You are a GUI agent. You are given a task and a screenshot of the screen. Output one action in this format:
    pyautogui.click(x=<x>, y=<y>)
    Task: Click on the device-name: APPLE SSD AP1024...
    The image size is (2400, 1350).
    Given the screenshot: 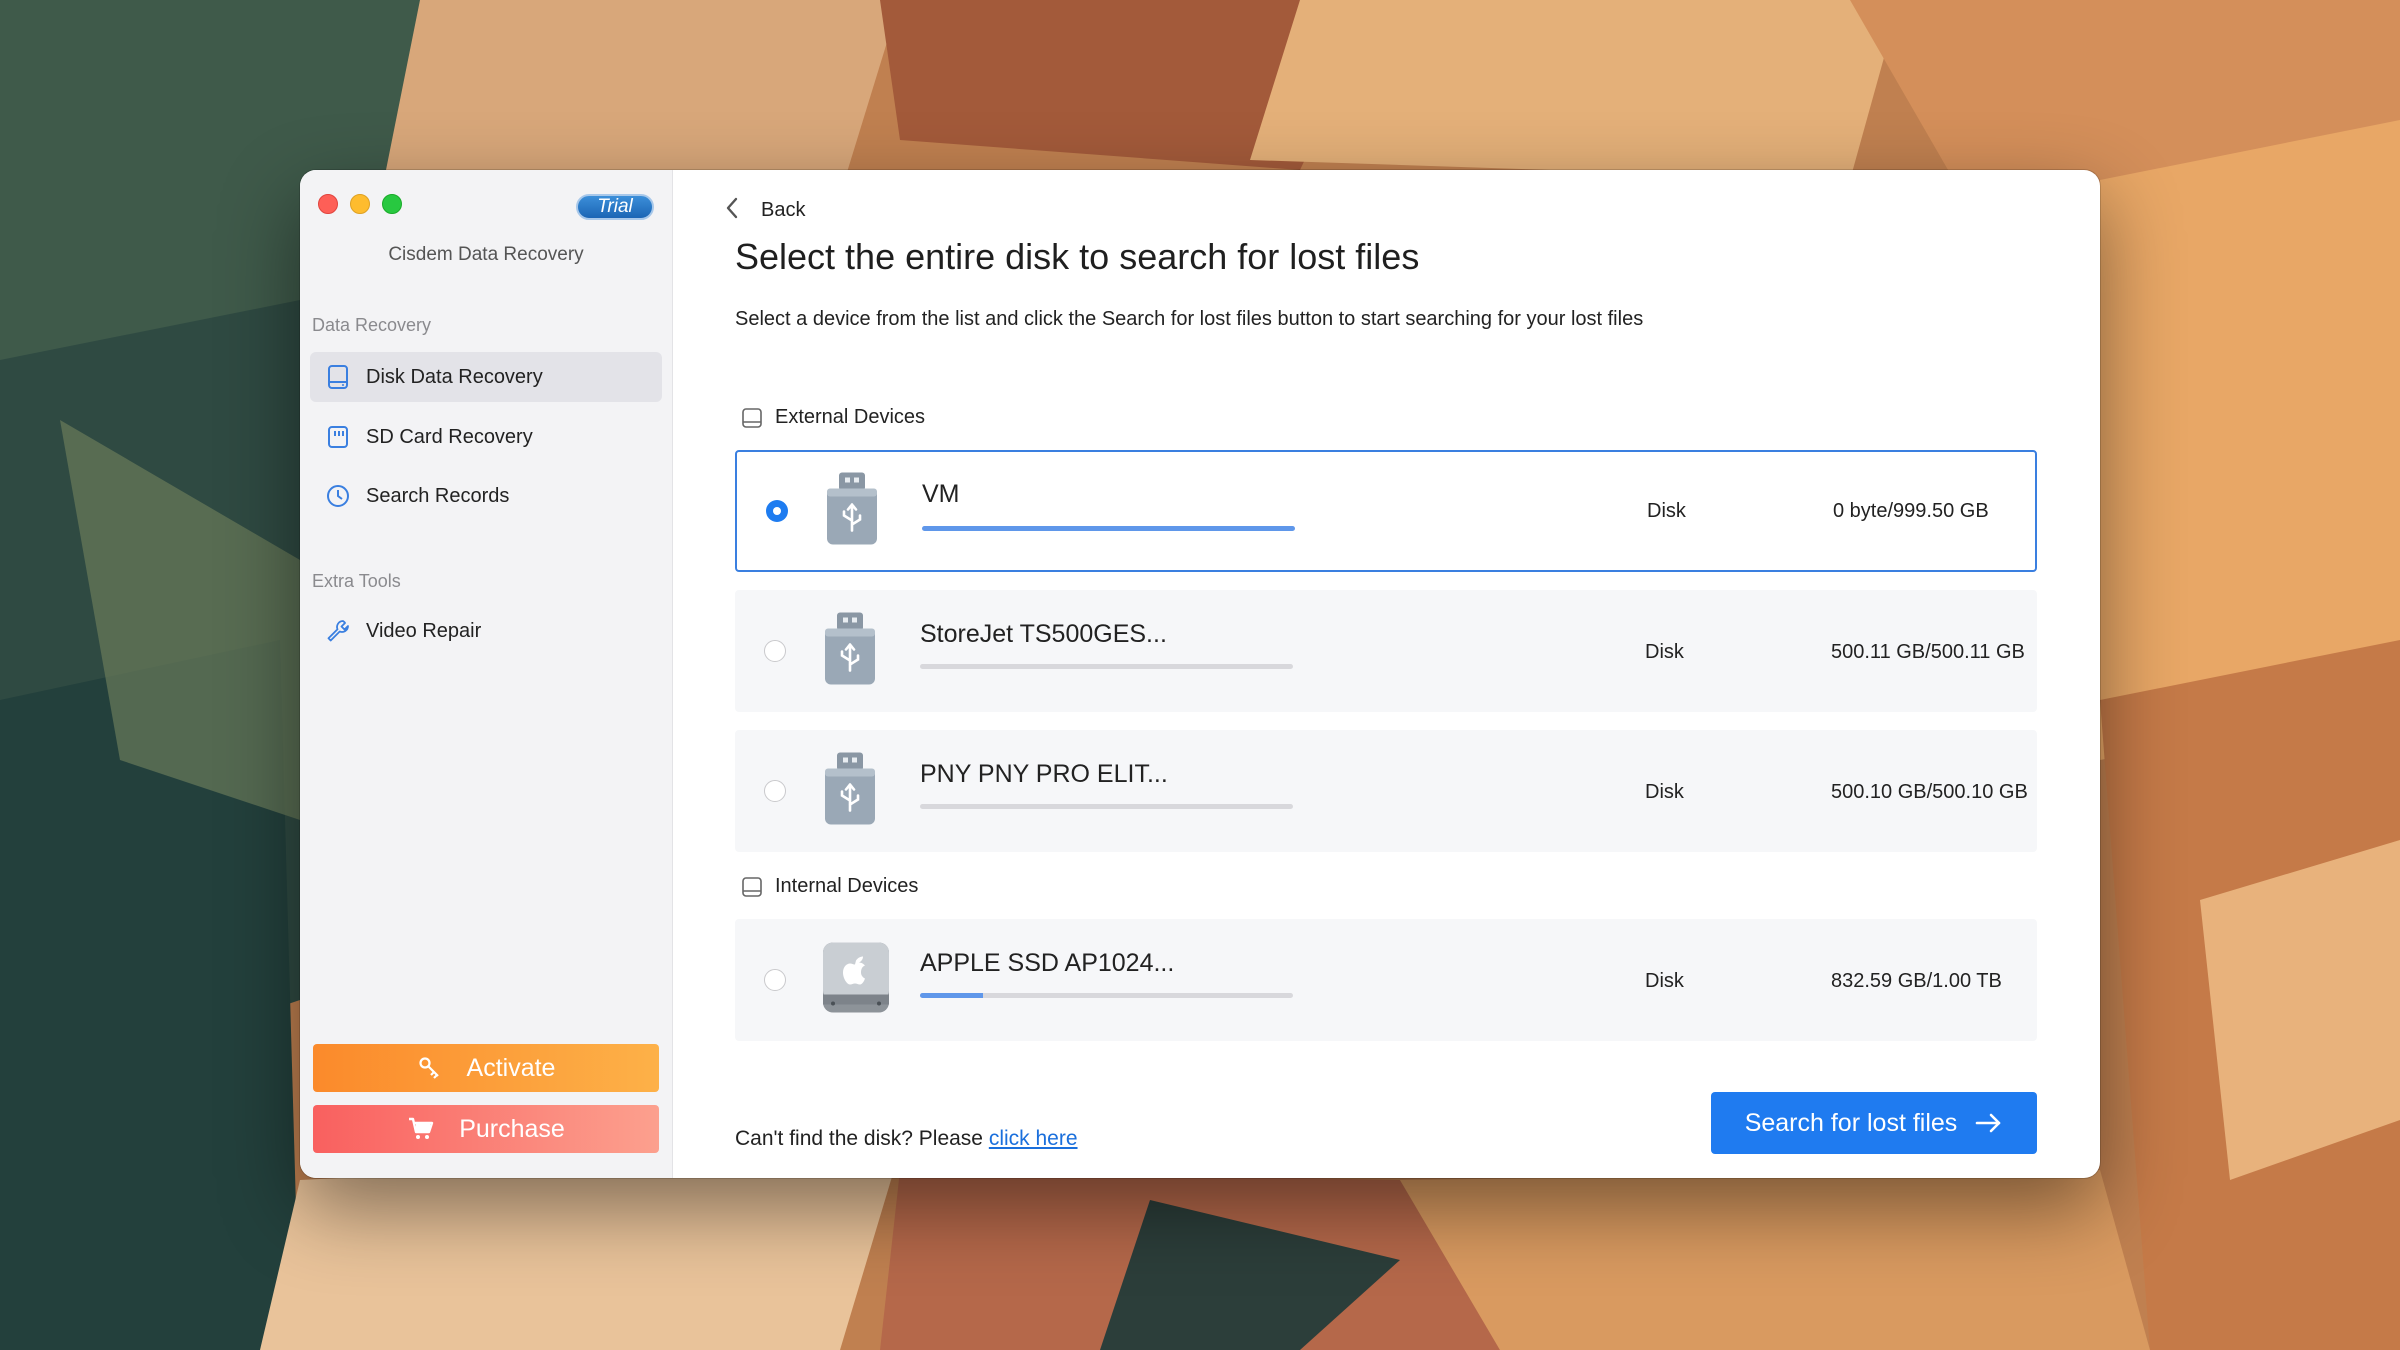 What is the action you would take?
    pyautogui.click(x=1047, y=963)
    